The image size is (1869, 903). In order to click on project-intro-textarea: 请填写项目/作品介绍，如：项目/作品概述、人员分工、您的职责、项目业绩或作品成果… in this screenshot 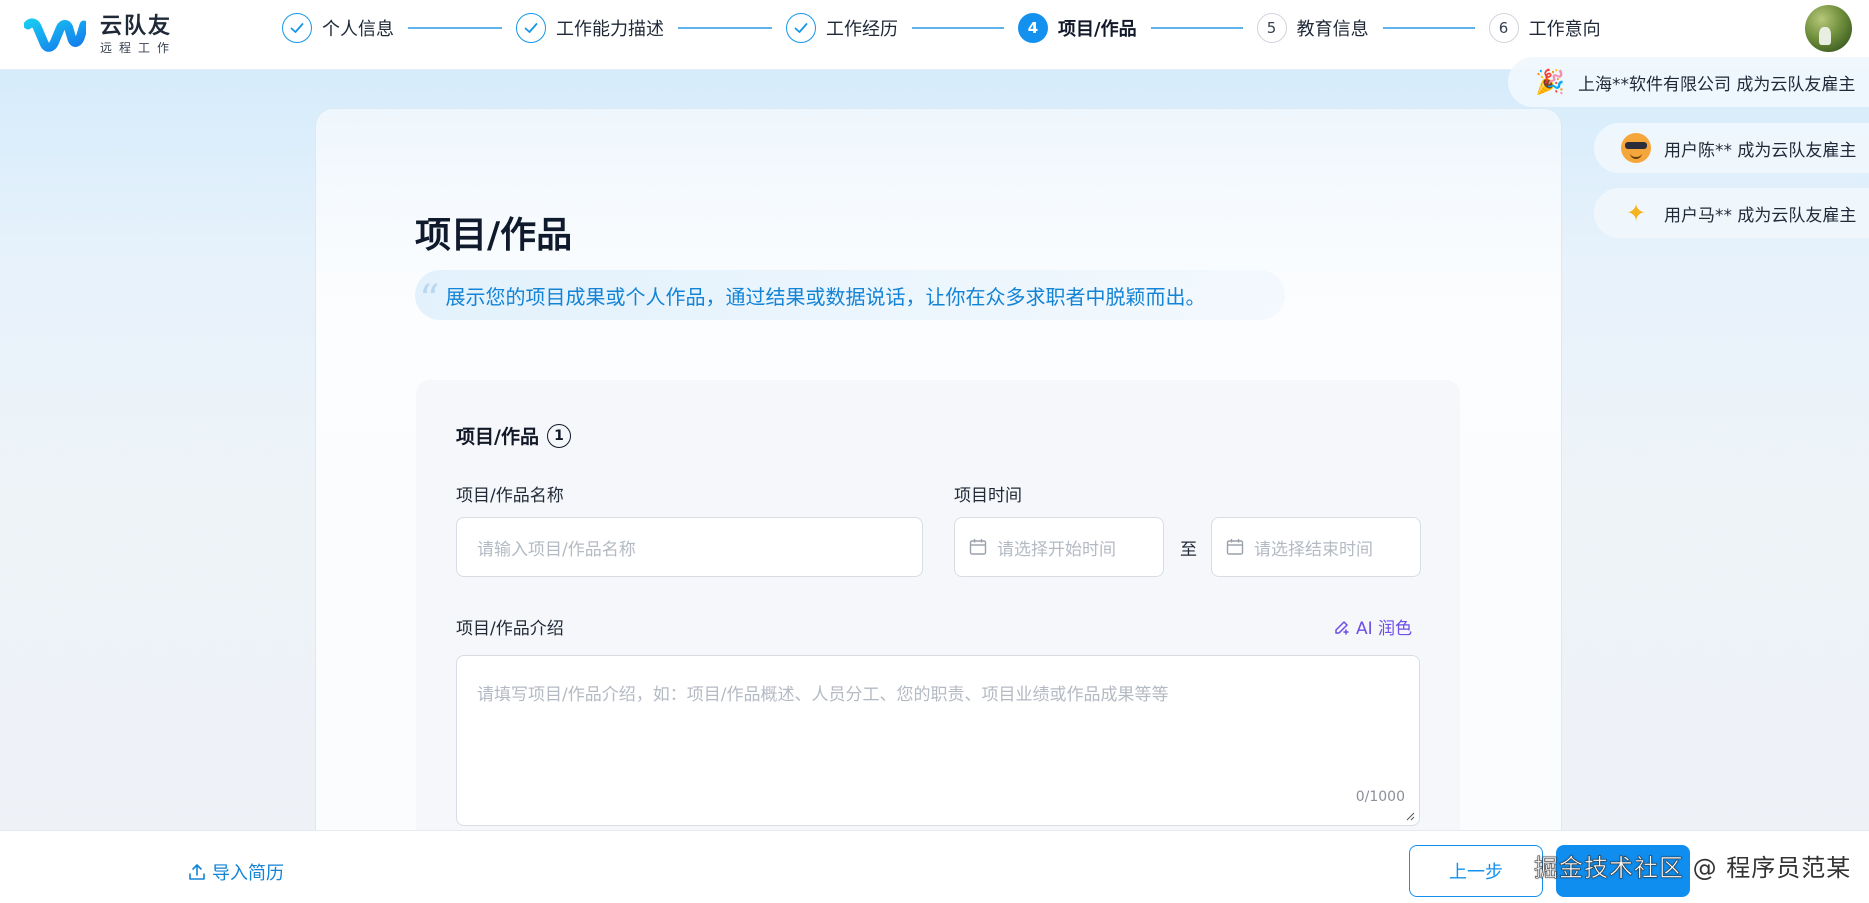, I will do `click(938, 740)`.